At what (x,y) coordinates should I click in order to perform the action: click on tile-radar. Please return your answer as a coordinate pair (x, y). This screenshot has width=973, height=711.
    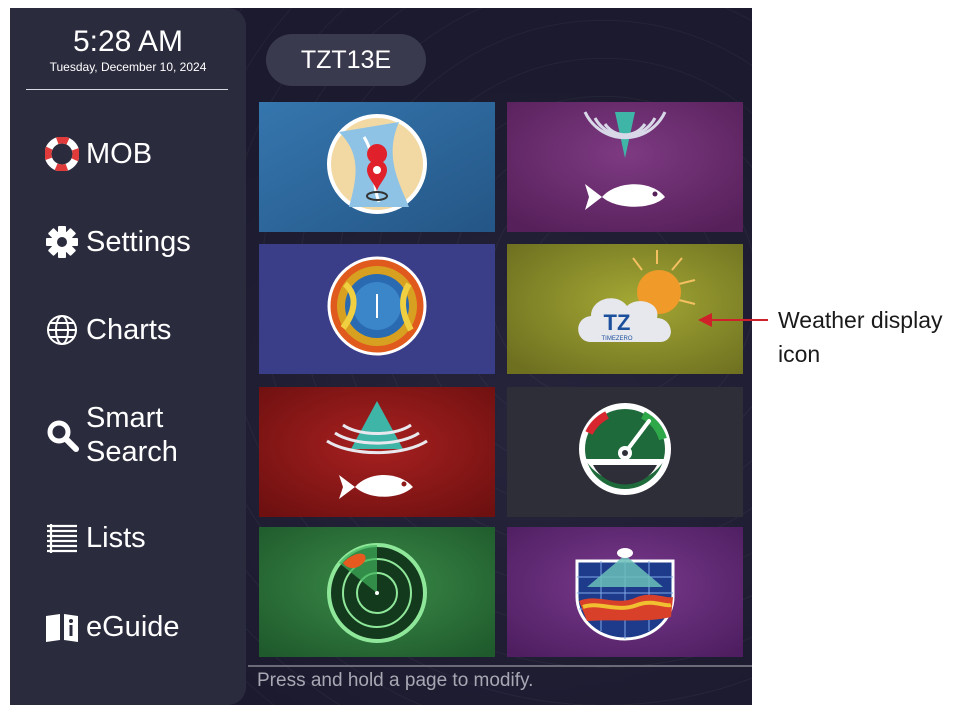
    Looking at the image, I should click on (377, 592).